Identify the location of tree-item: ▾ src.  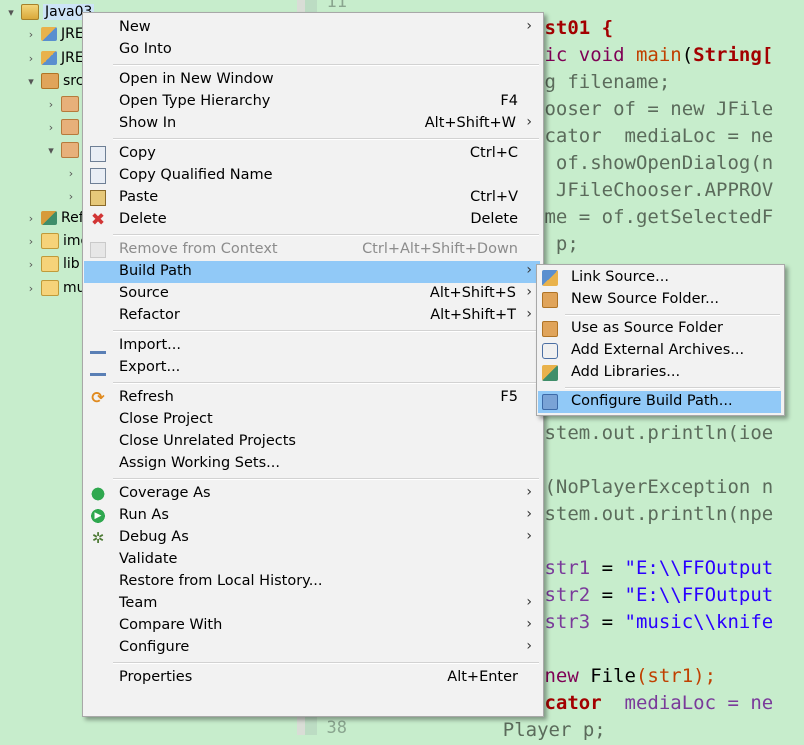
(53, 81).